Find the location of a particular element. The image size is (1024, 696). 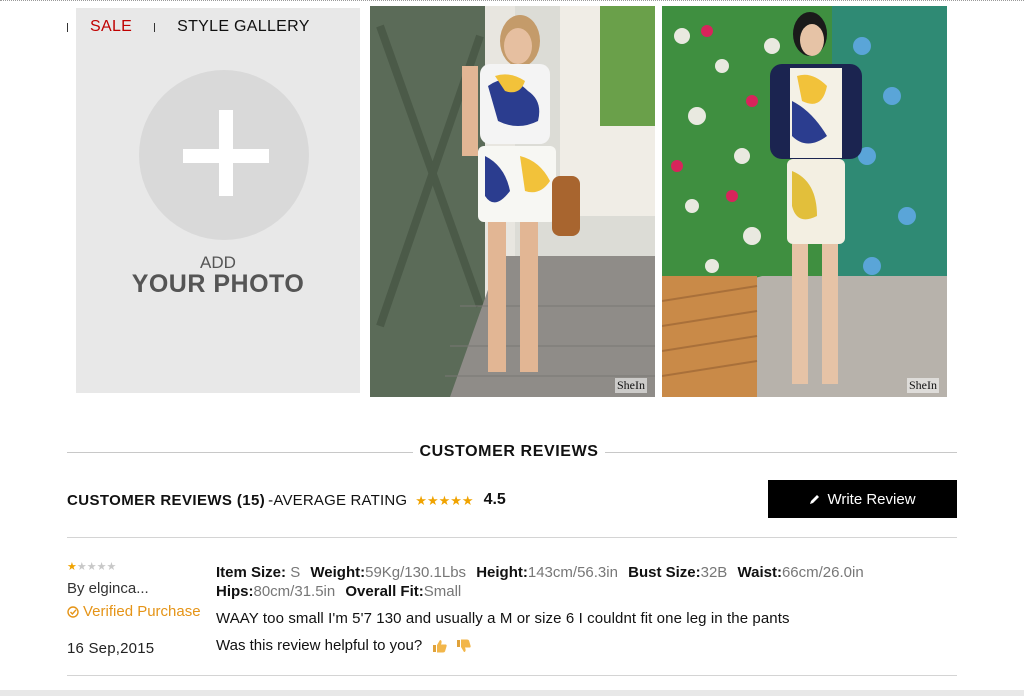

write-review-button: Write Review is located at coordinates (862, 499).